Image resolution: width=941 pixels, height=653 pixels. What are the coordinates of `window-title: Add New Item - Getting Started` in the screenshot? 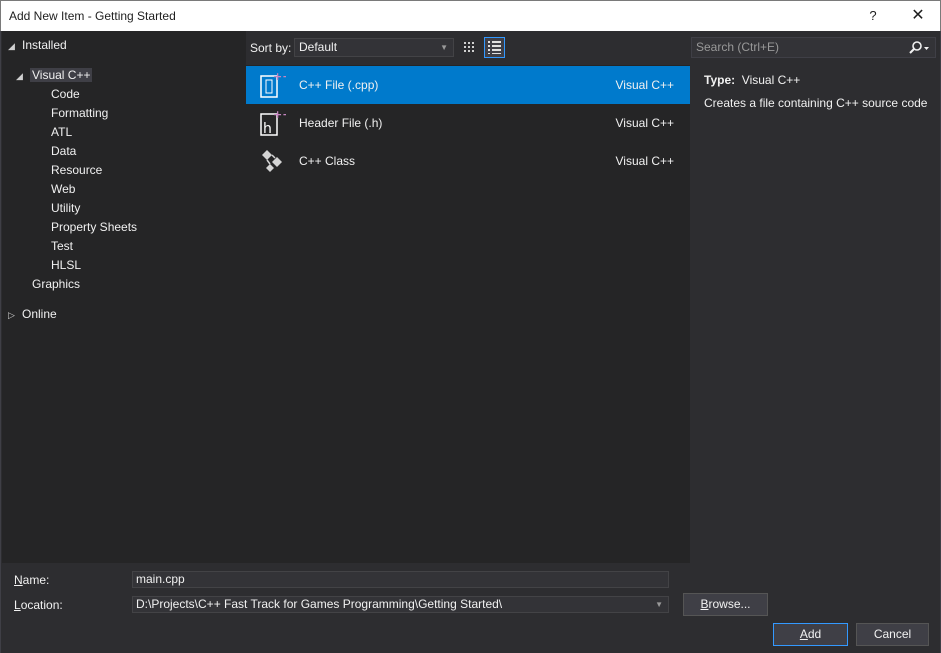 It's located at (92, 16).